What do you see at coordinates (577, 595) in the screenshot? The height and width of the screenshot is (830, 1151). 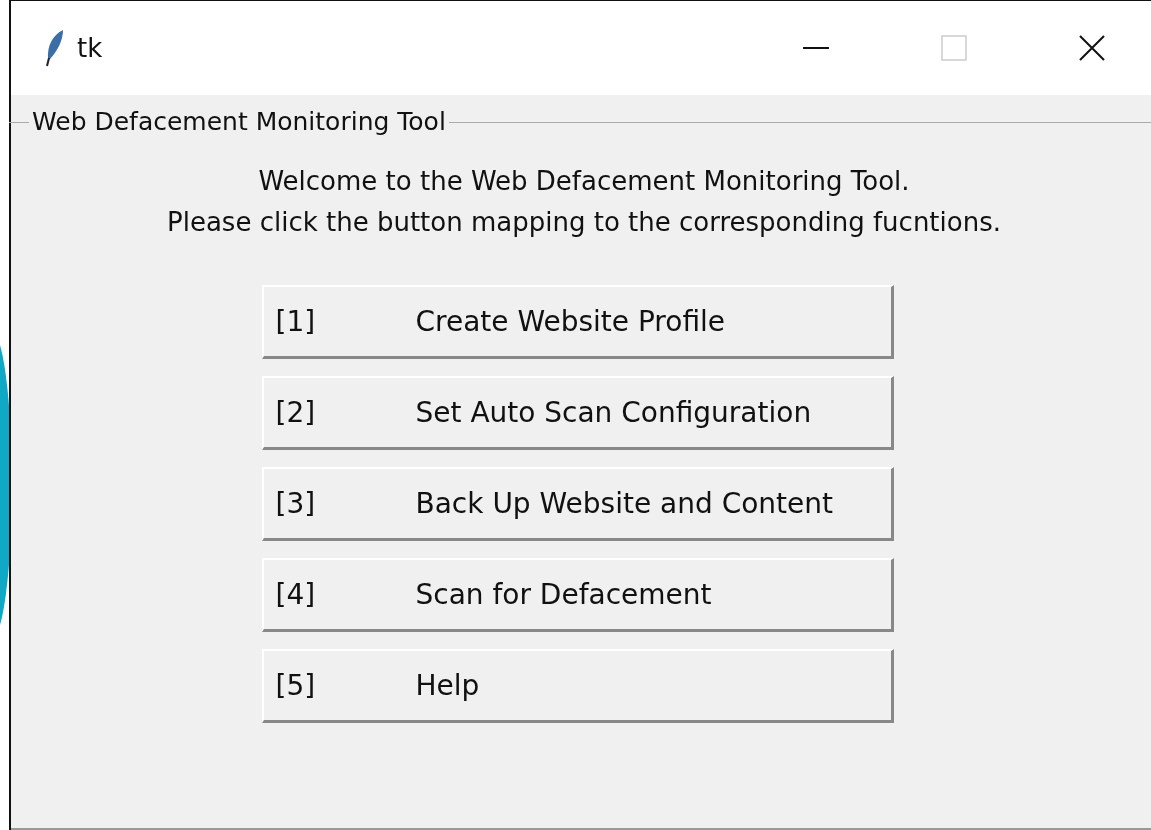 I see `menu-button: [4] Scan for Defacement` at bounding box center [577, 595].